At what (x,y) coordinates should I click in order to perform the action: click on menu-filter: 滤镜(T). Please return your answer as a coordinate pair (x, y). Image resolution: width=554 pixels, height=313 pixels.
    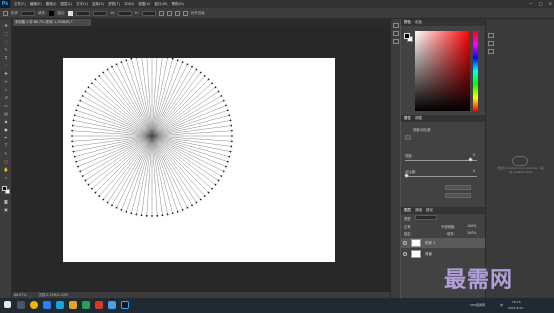
    Looking at the image, I should click on (114, 4).